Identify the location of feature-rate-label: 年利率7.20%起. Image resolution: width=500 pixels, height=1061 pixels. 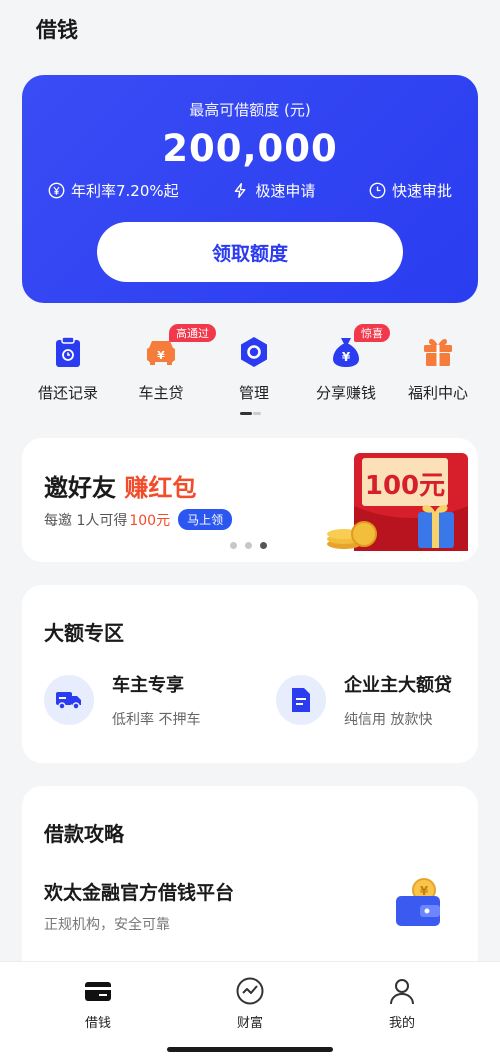
(125, 191).